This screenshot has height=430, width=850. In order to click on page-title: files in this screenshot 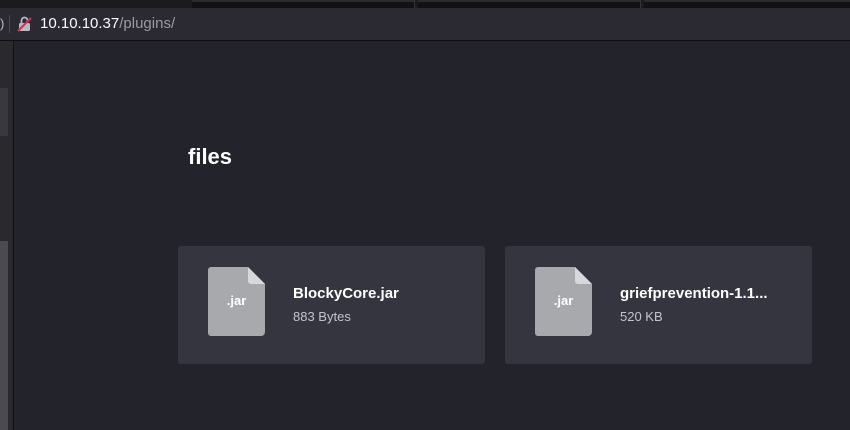, I will do `click(210, 156)`.